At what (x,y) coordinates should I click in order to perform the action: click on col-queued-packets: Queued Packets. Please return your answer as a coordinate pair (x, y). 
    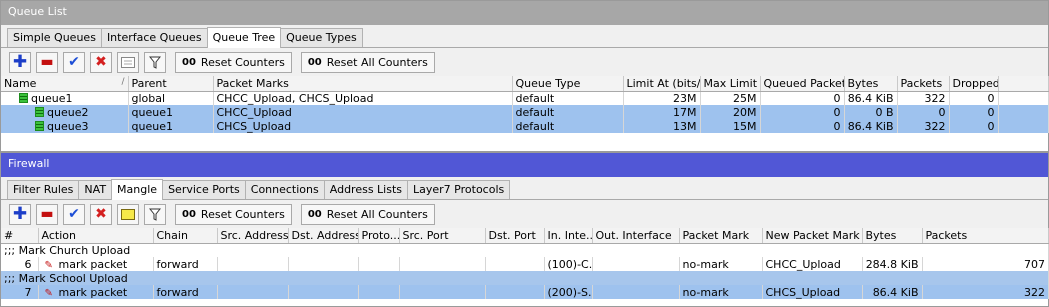
    Looking at the image, I should click on (802, 84).